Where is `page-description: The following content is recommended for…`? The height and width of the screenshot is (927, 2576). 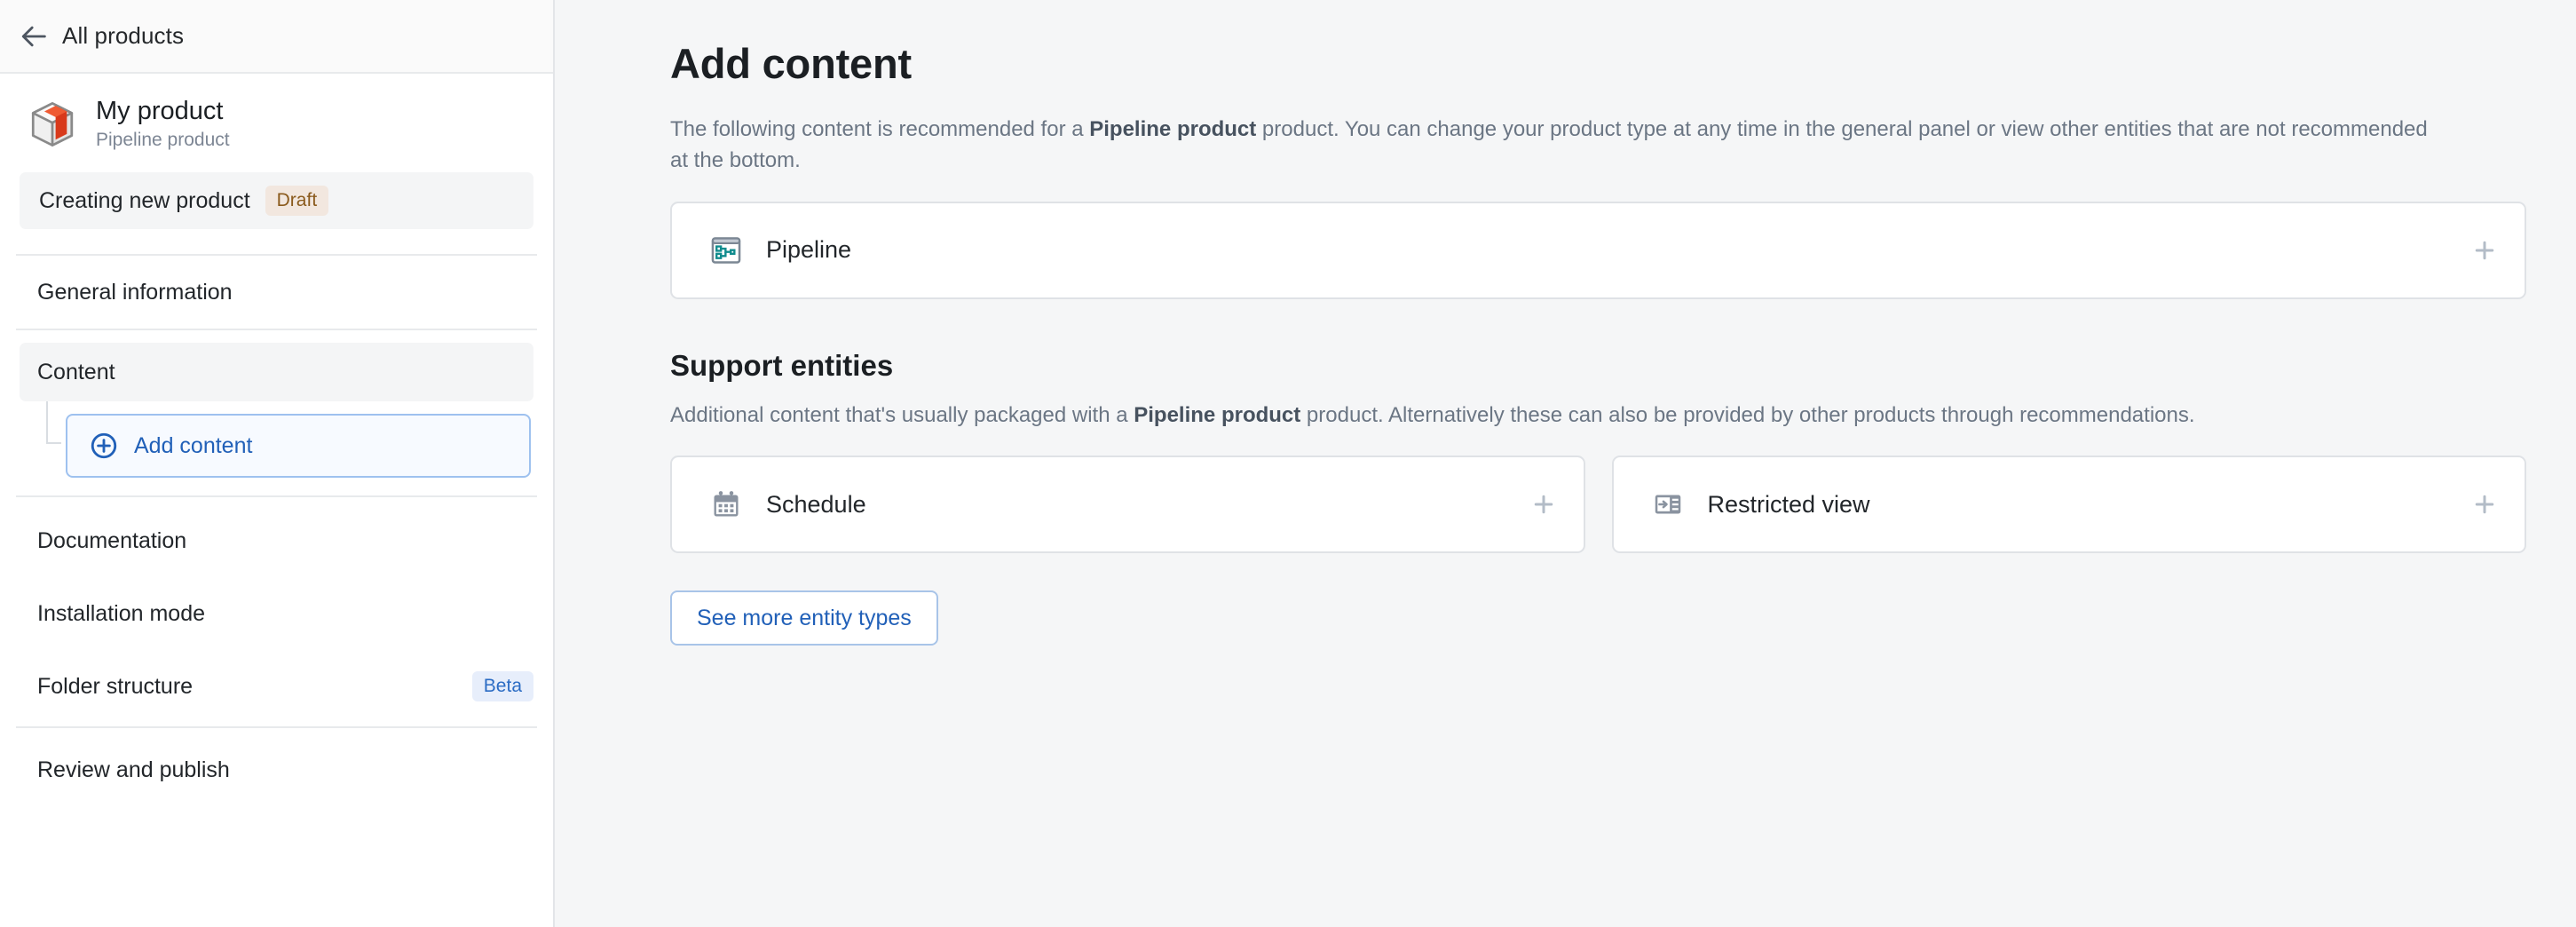 page-description: The following content is recommended for… is located at coordinates (1558, 146).